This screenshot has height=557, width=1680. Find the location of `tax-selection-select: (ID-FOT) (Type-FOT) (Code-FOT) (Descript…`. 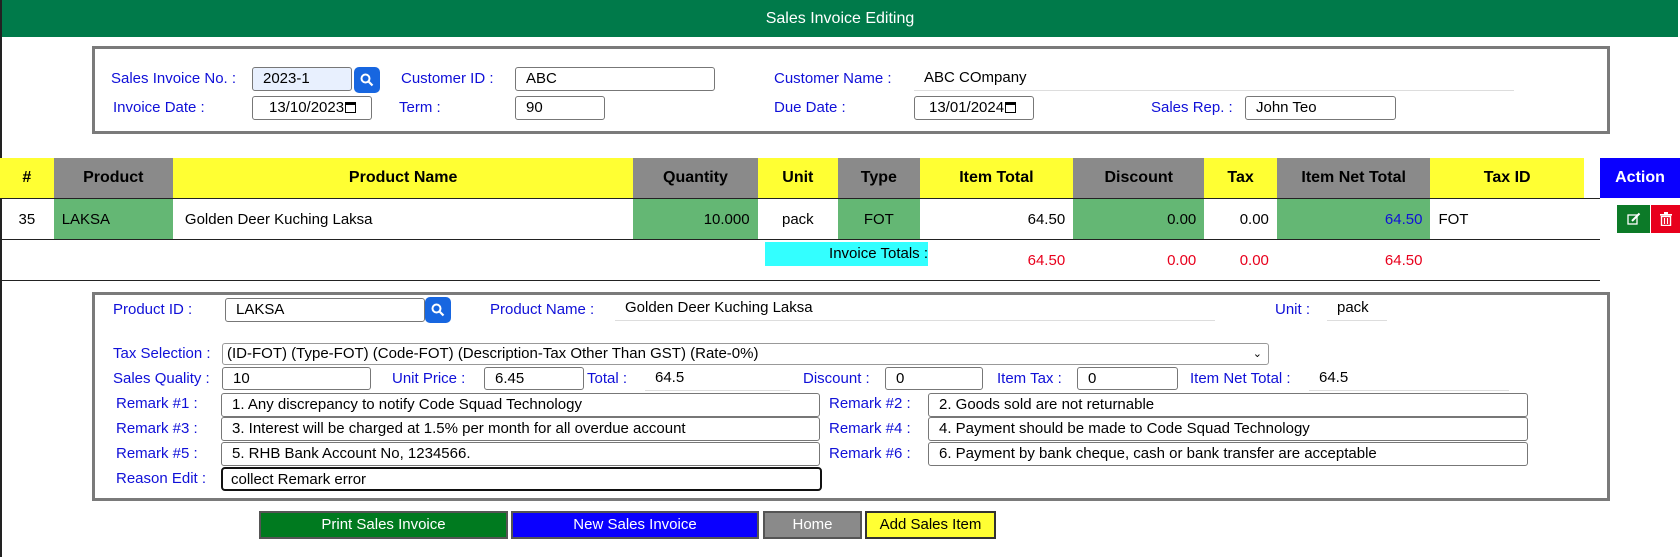

tax-selection-select: (ID-FOT) (Type-FOT) (Code-FOT) (Descript… is located at coordinates (745, 354).